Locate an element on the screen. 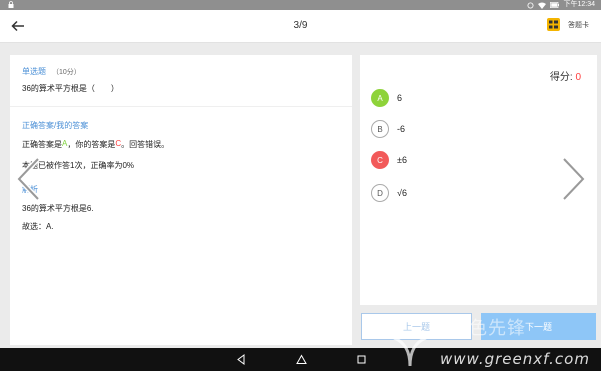 The image size is (601, 371). question-score: （10分） is located at coordinates (66, 72).